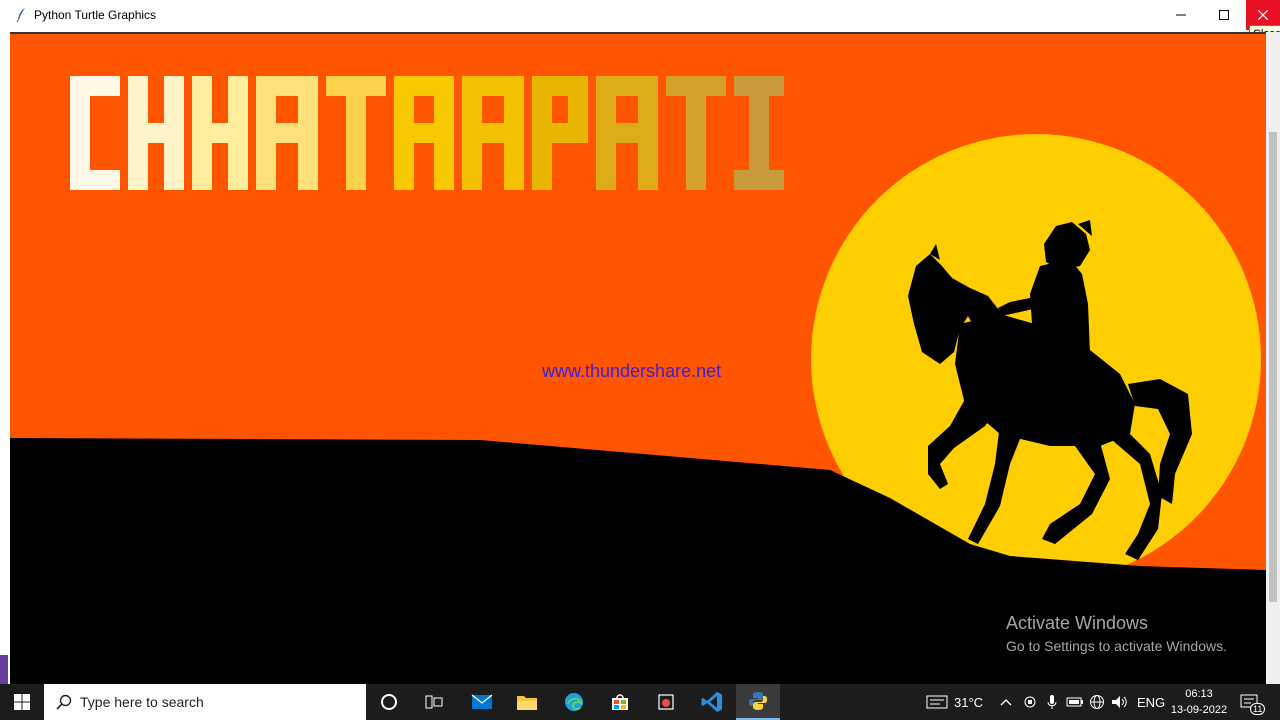 Image resolution: width=1280 pixels, height=720 pixels. Describe the element at coordinates (759, 133) in the screenshot. I see `heading-letter-i` at that location.